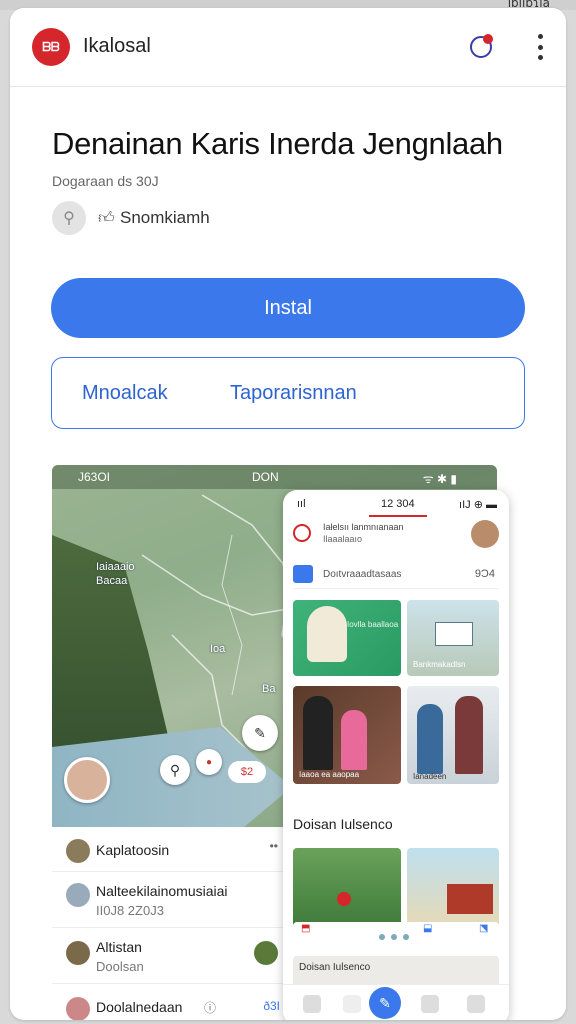 The height and width of the screenshot is (1024, 576). Describe the element at coordinates (125, 393) in the screenshot. I see `secondary-left-button: Mnoalcak` at that location.